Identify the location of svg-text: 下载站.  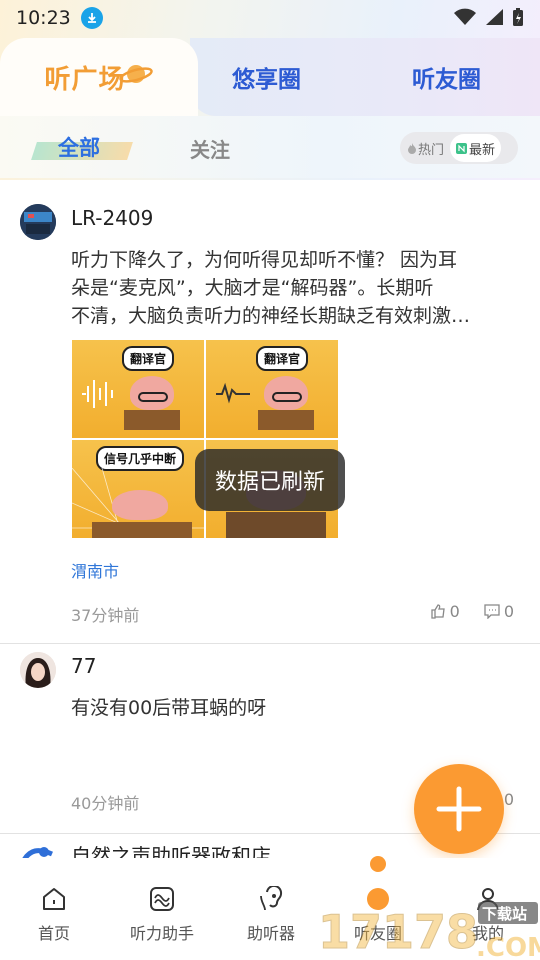
(504, 914).